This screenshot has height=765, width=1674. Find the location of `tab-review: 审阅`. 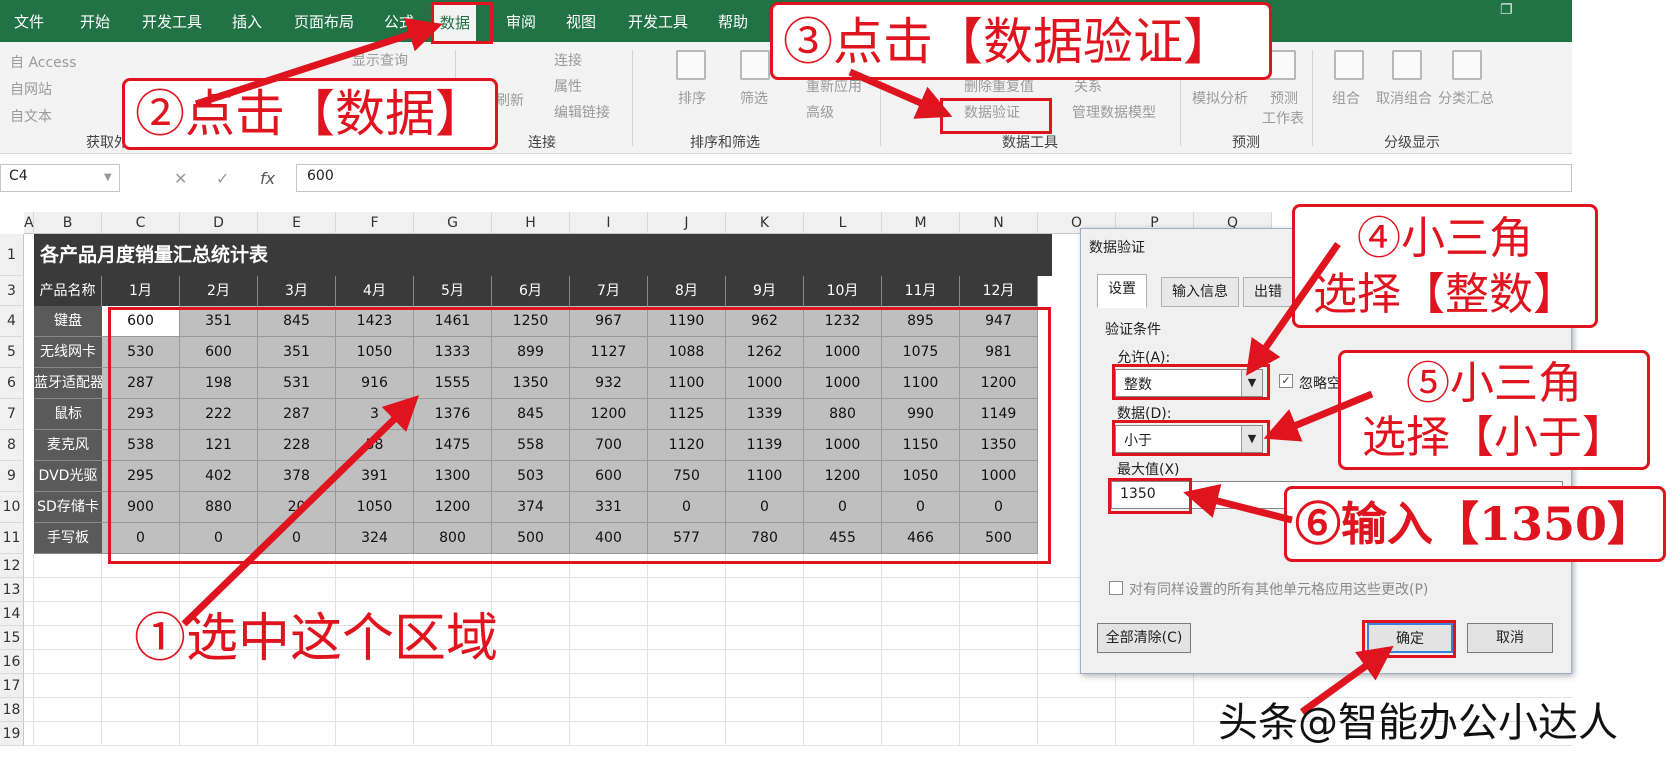

tab-review: 审阅 is located at coordinates (521, 21).